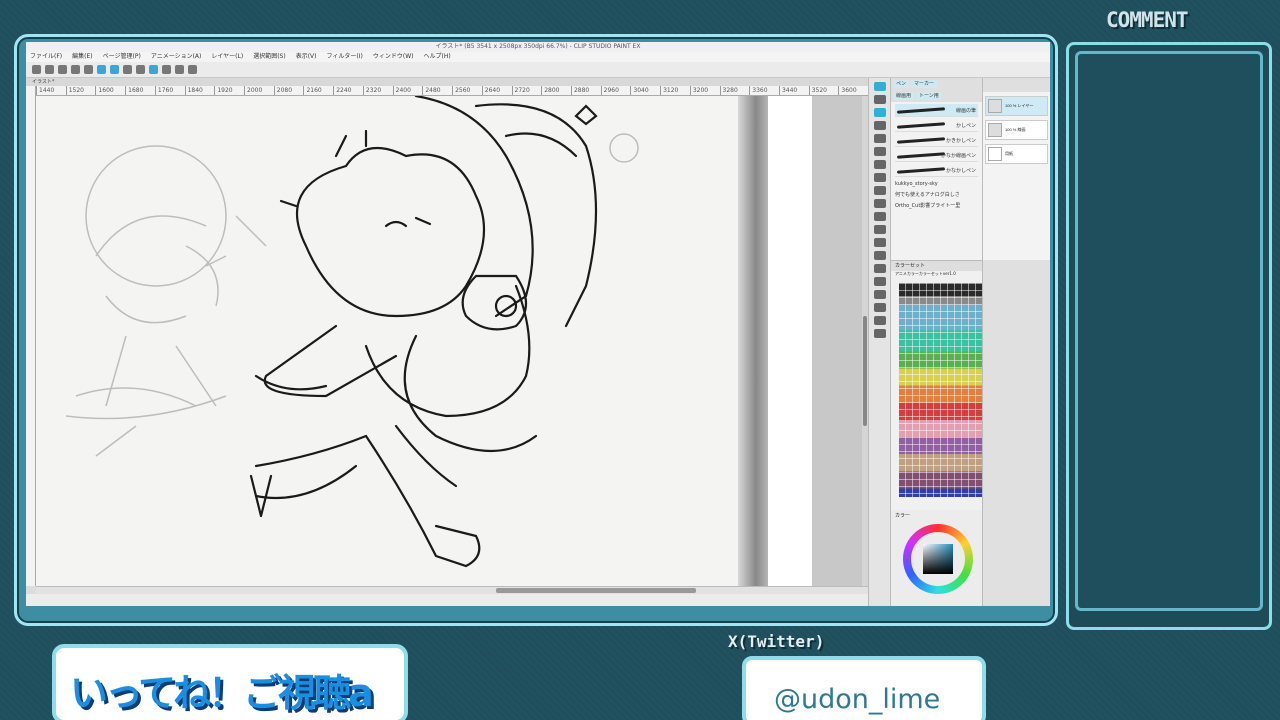 The height and width of the screenshot is (720, 1280). I want to click on move-tool-icon, so click(879, 203).